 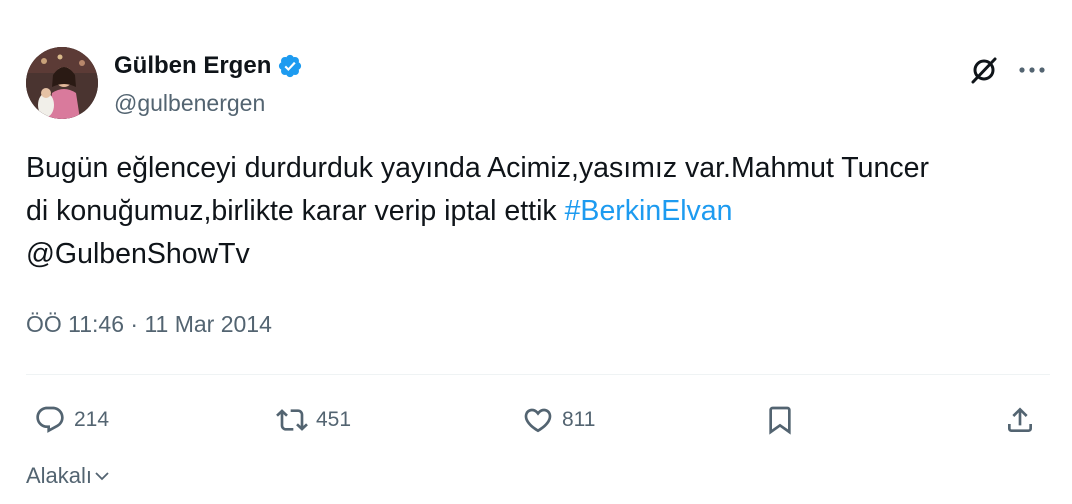 What do you see at coordinates (649, 211) in the screenshot?
I see `hashtag-link: #BerkinElvan` at bounding box center [649, 211].